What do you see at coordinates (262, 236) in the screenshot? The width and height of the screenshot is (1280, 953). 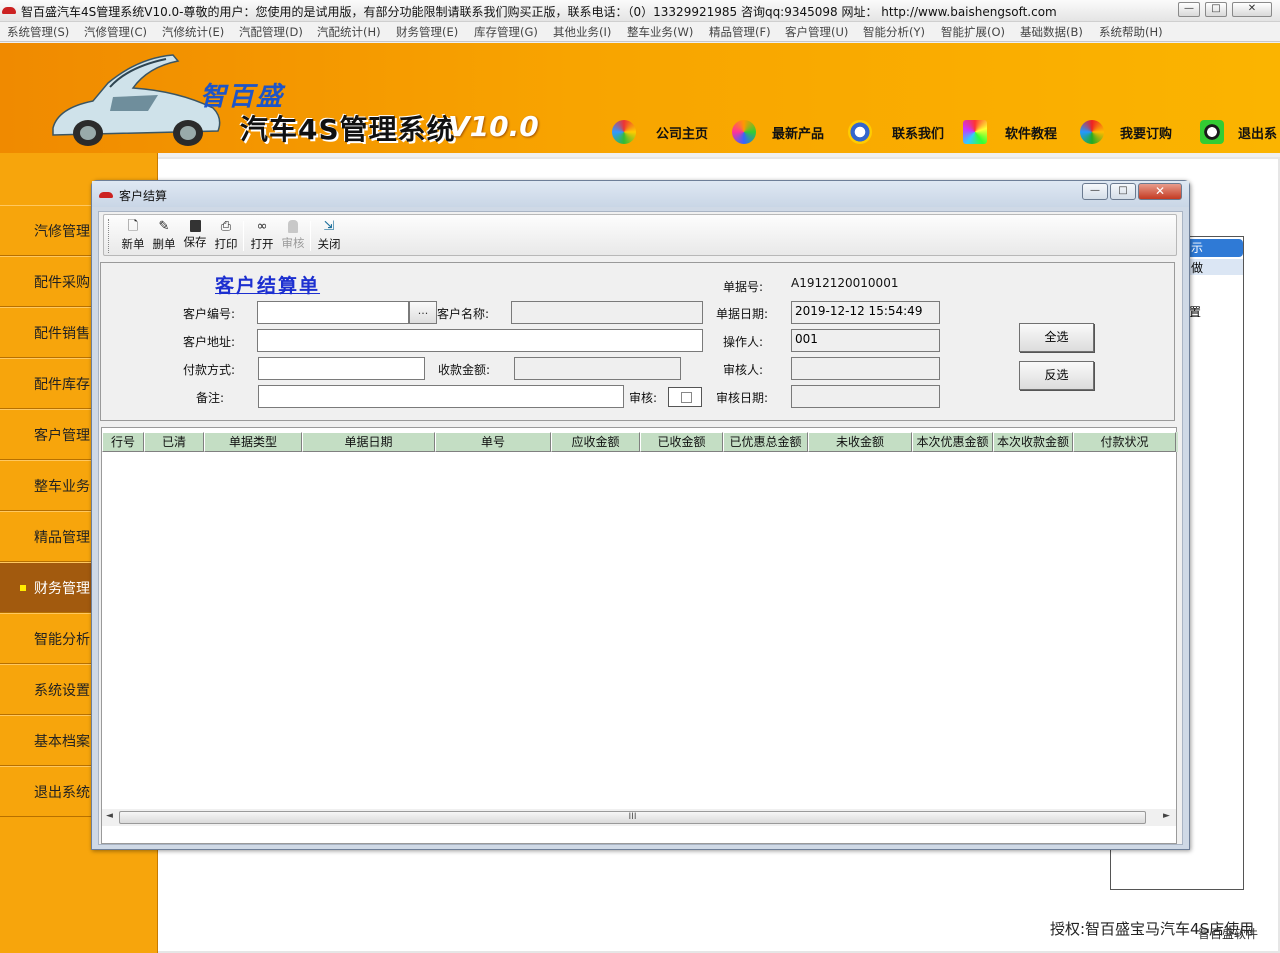 I see `open-button: ∞ 打开` at bounding box center [262, 236].